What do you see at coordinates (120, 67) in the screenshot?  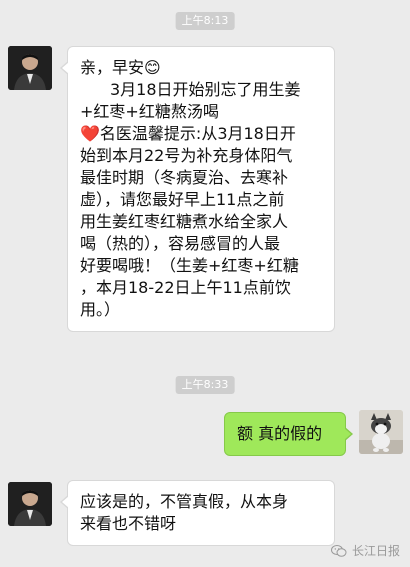 I see `message-line: 亲，早安😊` at bounding box center [120, 67].